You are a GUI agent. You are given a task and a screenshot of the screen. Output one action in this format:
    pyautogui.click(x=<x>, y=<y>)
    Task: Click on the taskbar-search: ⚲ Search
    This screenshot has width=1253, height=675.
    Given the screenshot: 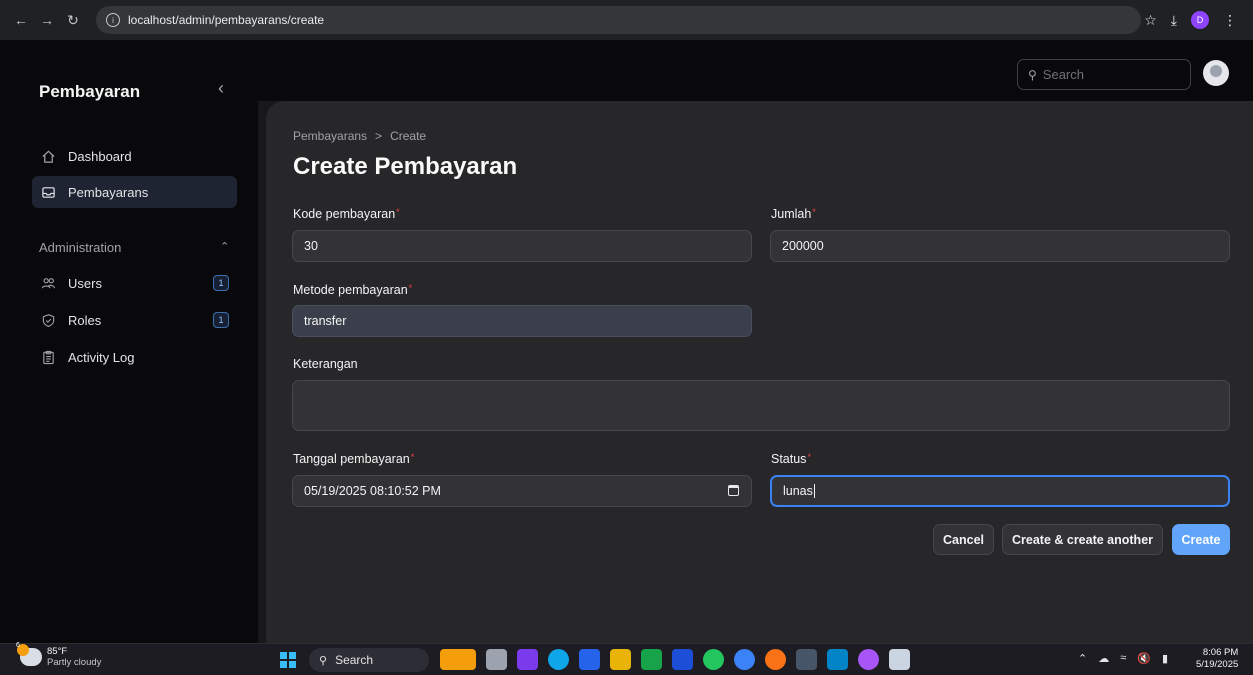 What is the action you would take?
    pyautogui.click(x=369, y=660)
    